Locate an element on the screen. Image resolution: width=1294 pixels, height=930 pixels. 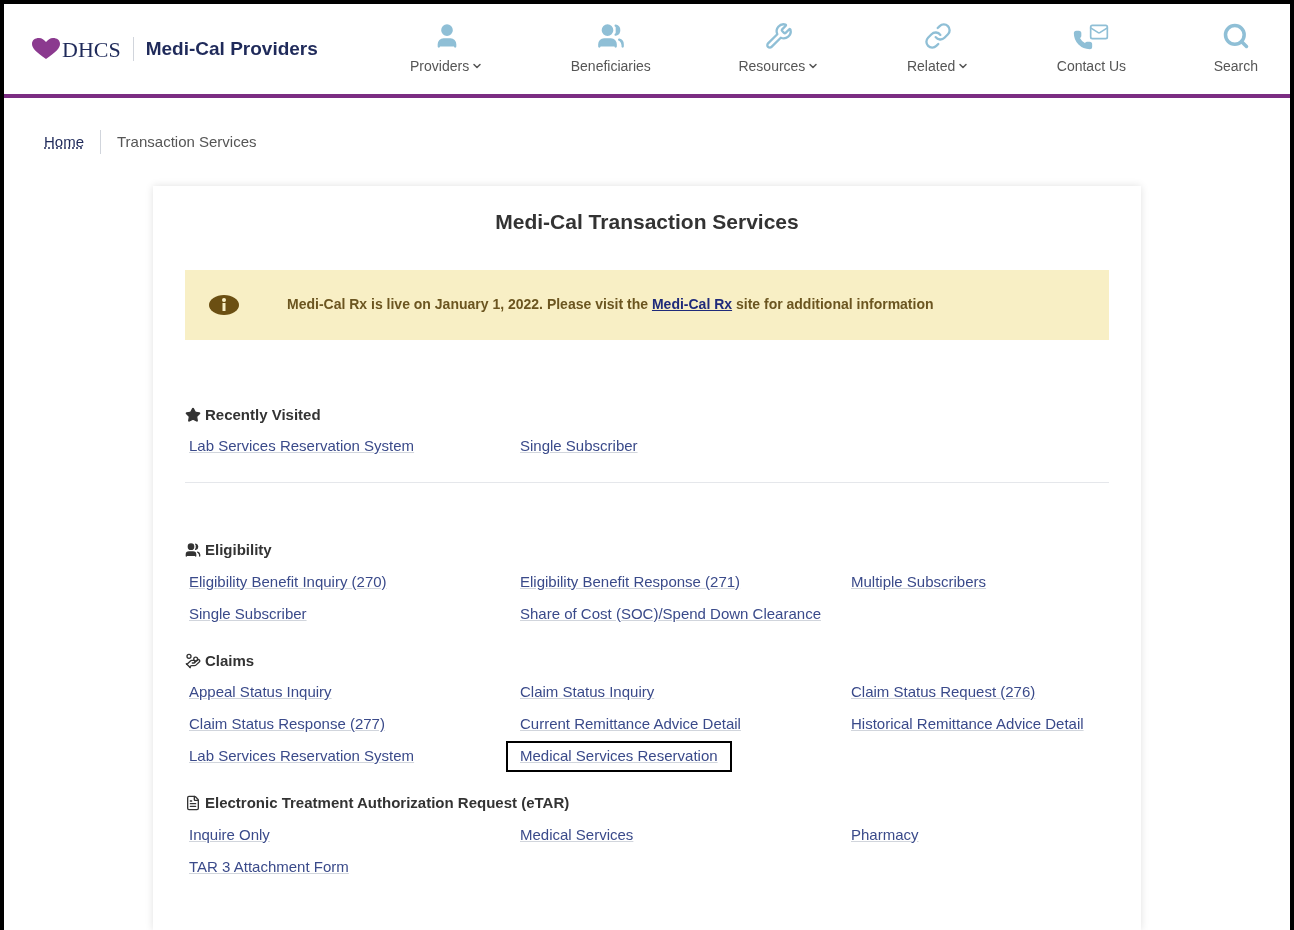
nav-item: Related is located at coordinates (938, 49).